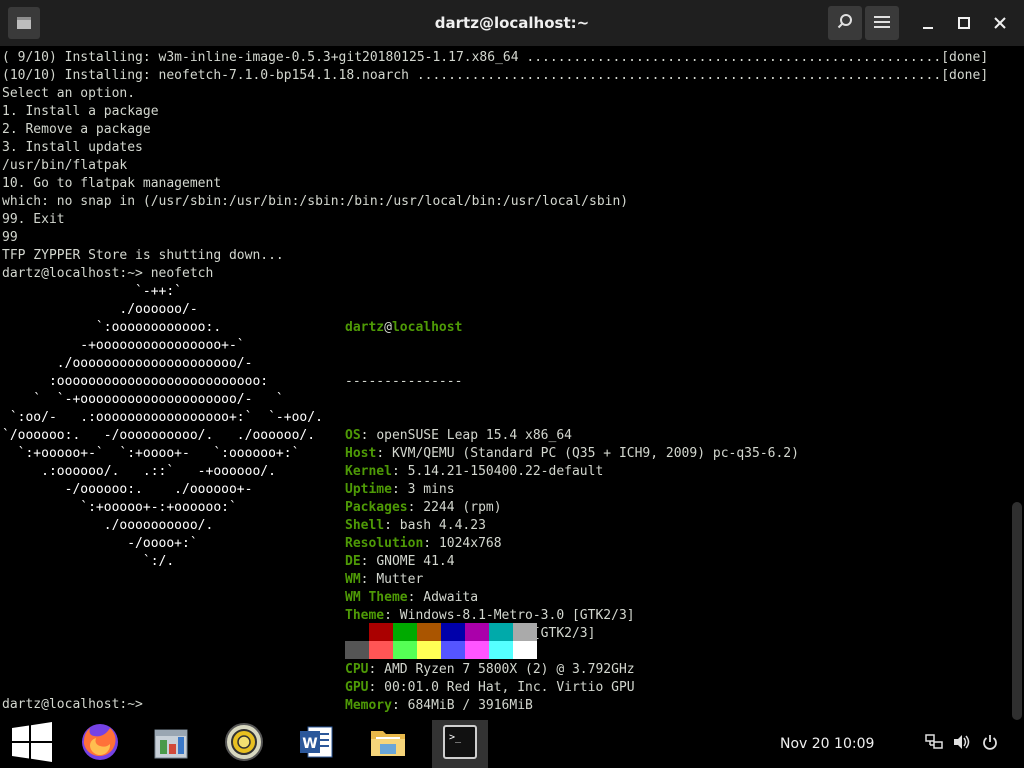 The width and height of the screenshot is (1024, 768). I want to click on info-value: 2244 (rpm), so click(462, 507).